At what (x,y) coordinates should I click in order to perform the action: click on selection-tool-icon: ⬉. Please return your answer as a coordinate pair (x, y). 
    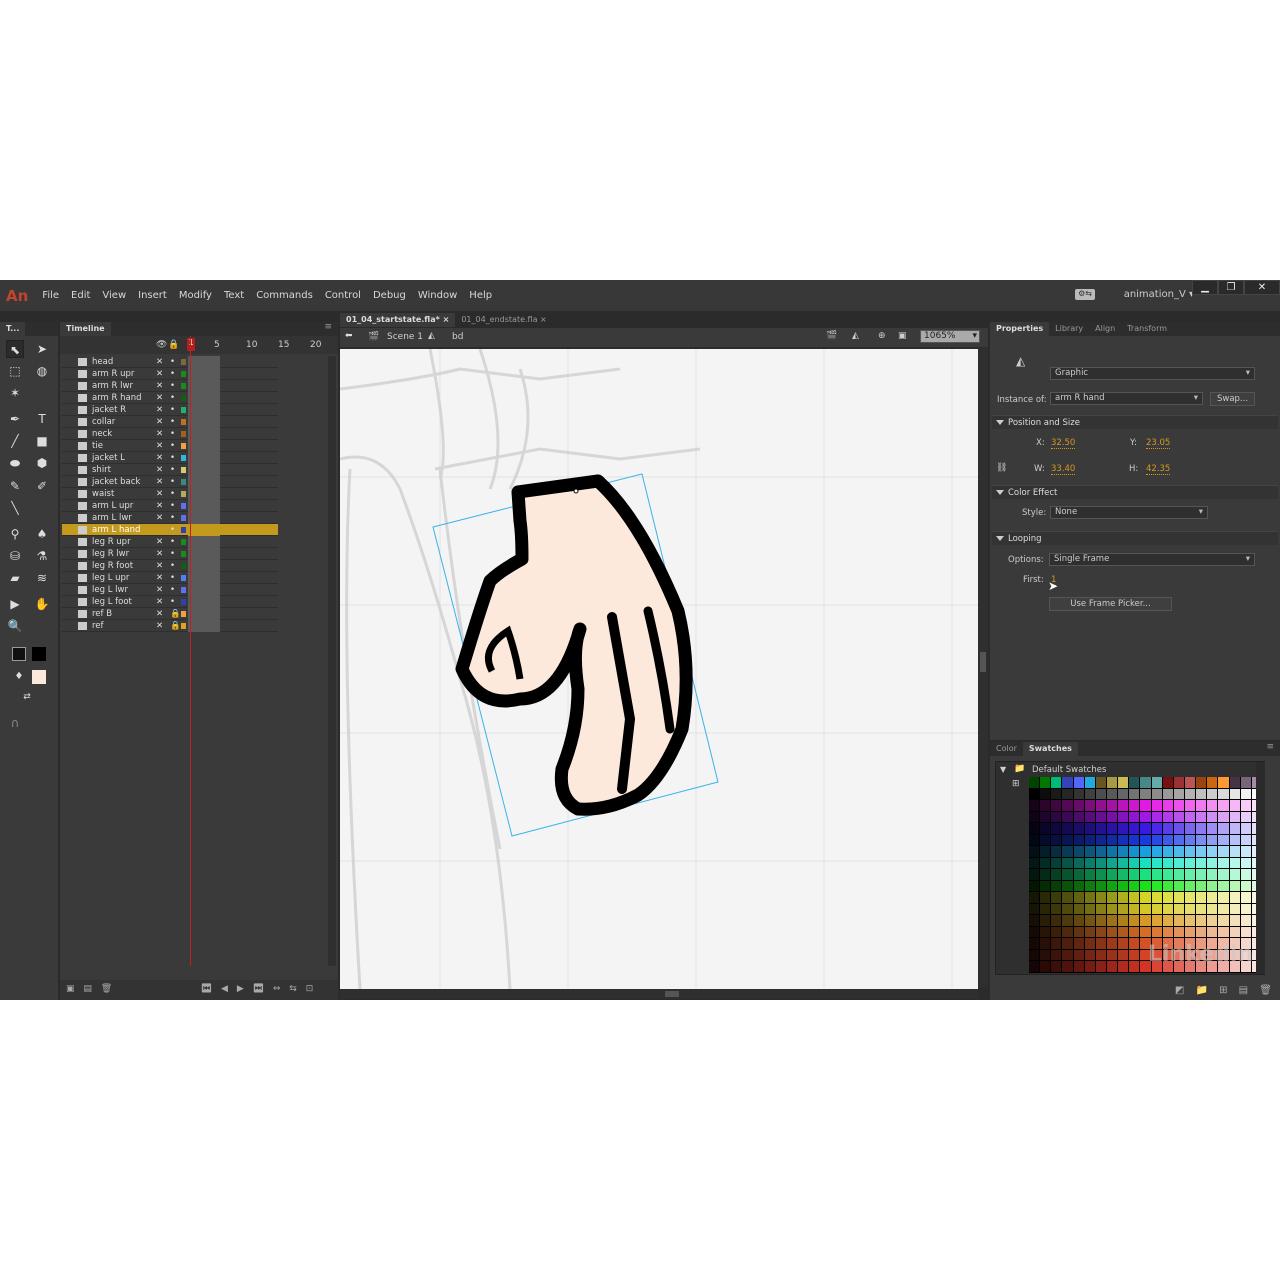
    Looking at the image, I should click on (15, 349).